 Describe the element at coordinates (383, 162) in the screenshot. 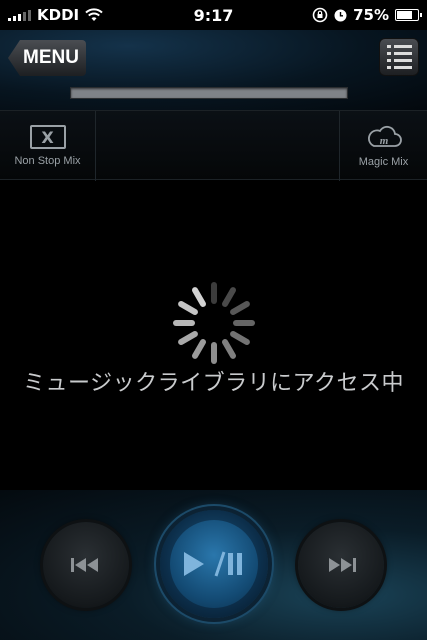

I see `magic-mix-label: Magic Mix` at that location.